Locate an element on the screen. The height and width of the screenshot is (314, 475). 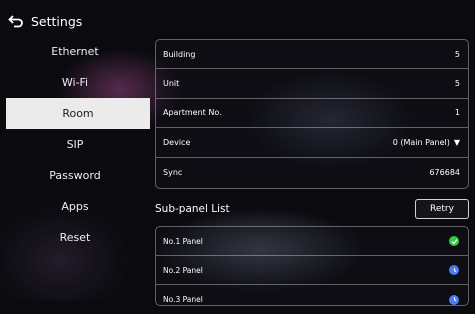
list-item: No.2 Panel is located at coordinates (312, 270).